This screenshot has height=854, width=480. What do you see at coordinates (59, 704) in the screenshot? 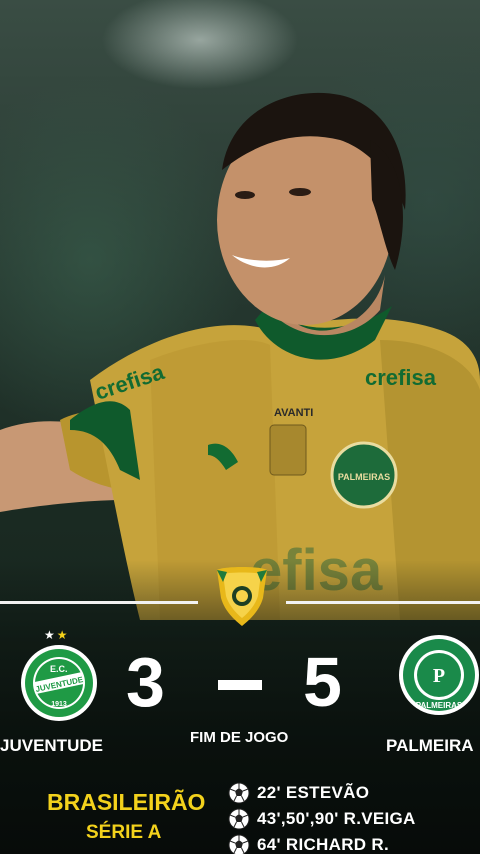
I see `svg-text: 1913` at bounding box center [59, 704].